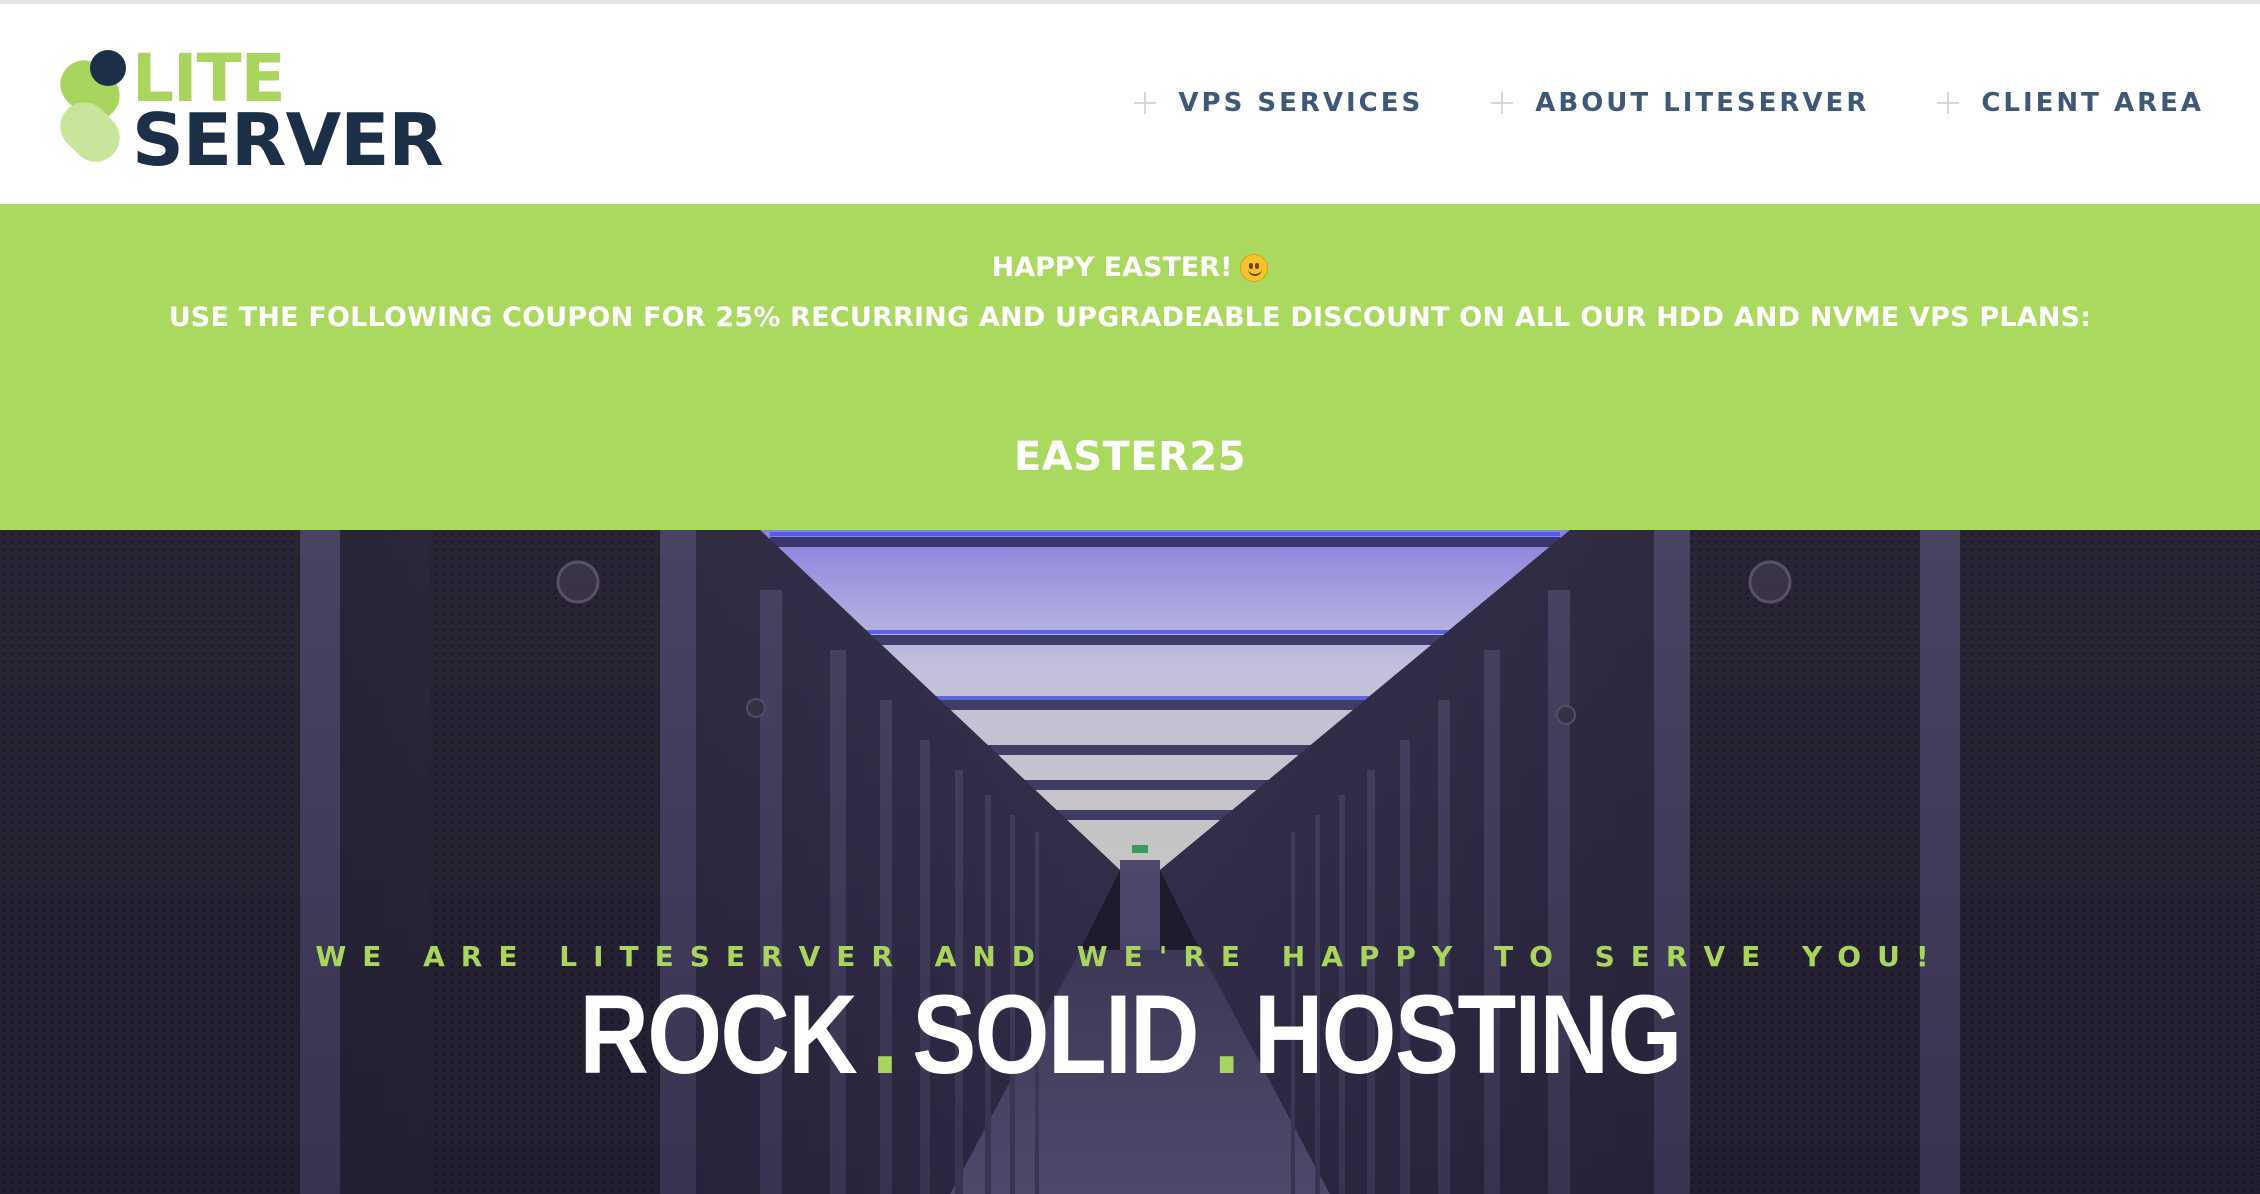  Describe the element at coordinates (1055, 1034) in the screenshot. I see `headline-word-solid: SOLID` at that location.